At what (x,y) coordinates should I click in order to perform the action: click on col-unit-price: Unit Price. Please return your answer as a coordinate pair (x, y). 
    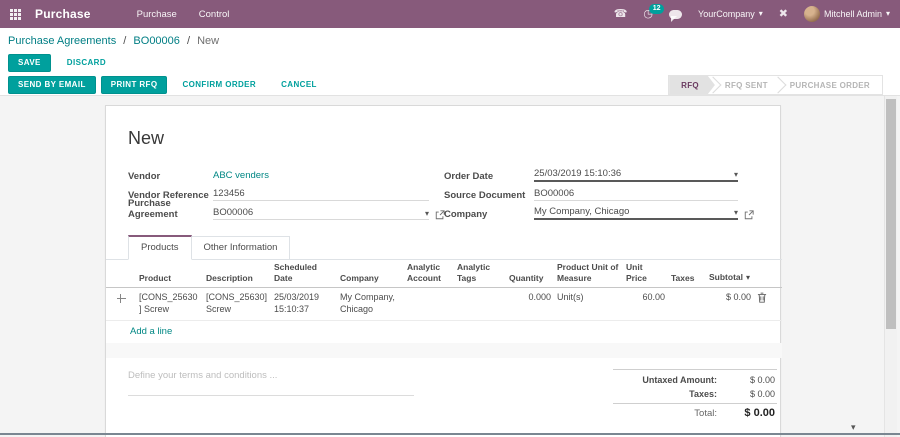
    Looking at the image, I should click on (645, 274).